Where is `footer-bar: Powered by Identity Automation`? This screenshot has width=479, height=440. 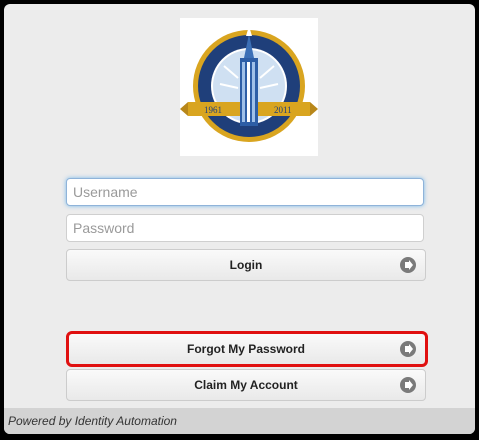 footer-bar: Powered by Identity Automation is located at coordinates (239, 421).